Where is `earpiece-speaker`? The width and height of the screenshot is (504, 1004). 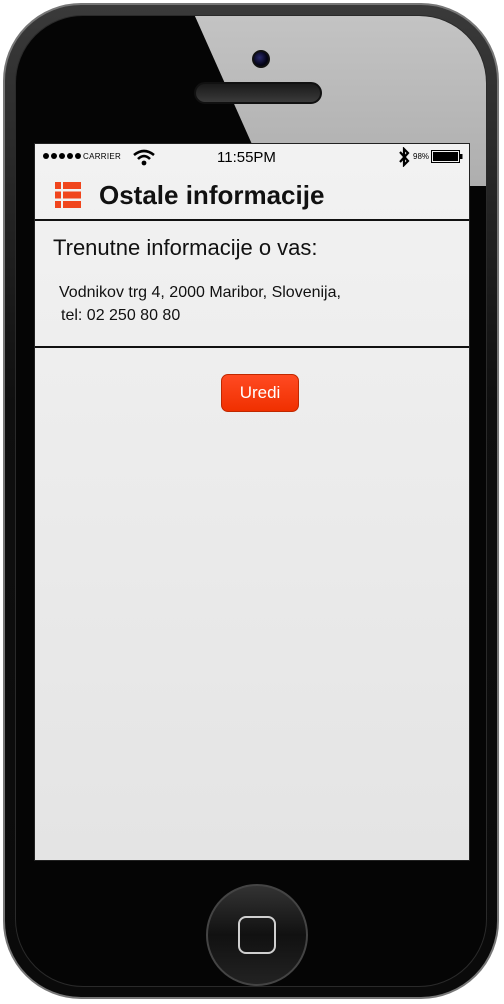
earpiece-speaker is located at coordinates (258, 93).